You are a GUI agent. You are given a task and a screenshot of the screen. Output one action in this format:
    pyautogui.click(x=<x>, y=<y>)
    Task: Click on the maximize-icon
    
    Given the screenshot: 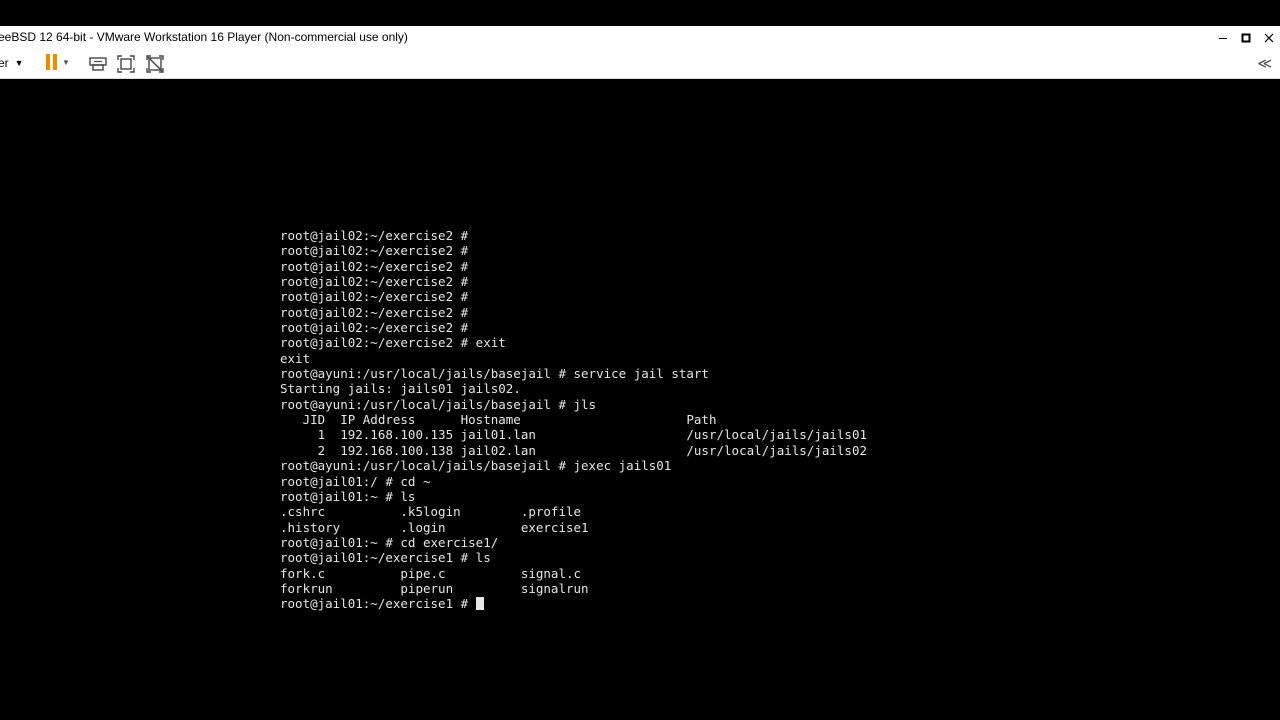 What is the action you would take?
    pyautogui.click(x=1245, y=37)
    